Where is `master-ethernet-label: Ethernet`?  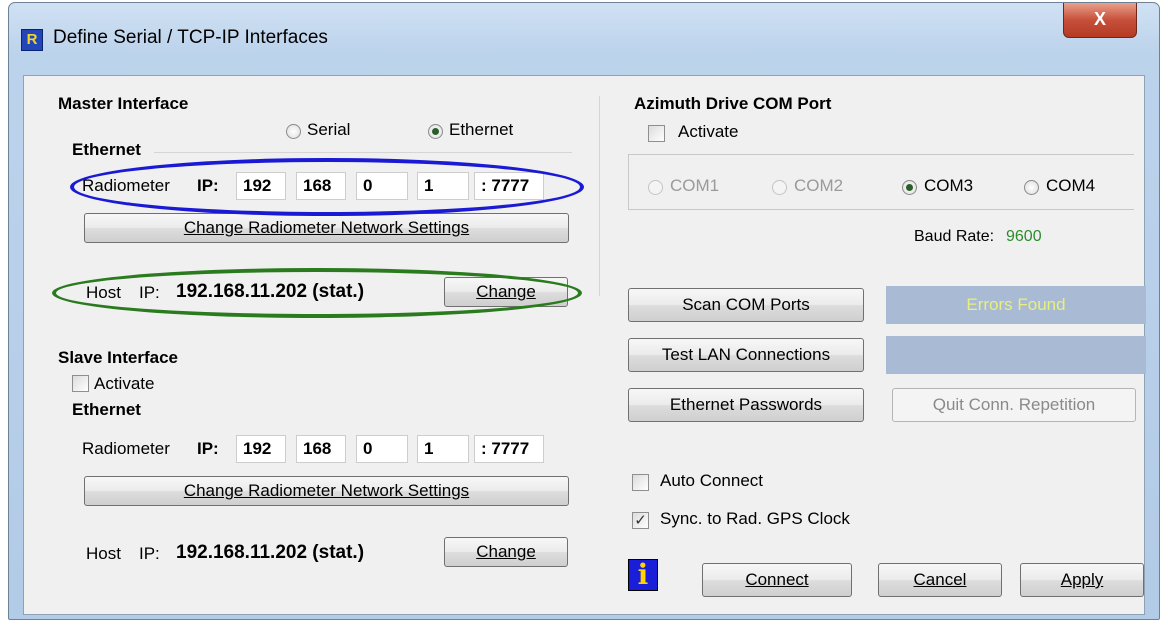 master-ethernet-label: Ethernet is located at coordinates (481, 129).